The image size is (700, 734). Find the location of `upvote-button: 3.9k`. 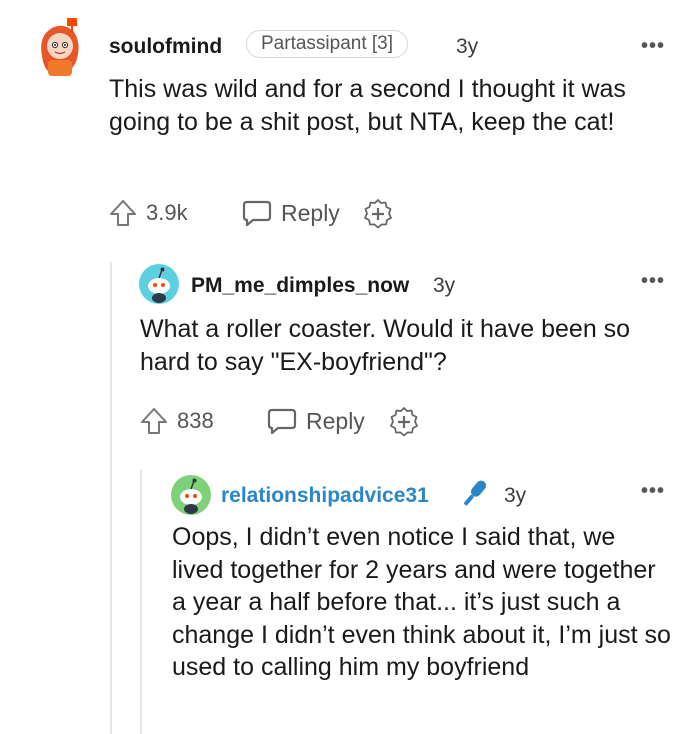

upvote-button: 3.9k is located at coordinates (148, 213).